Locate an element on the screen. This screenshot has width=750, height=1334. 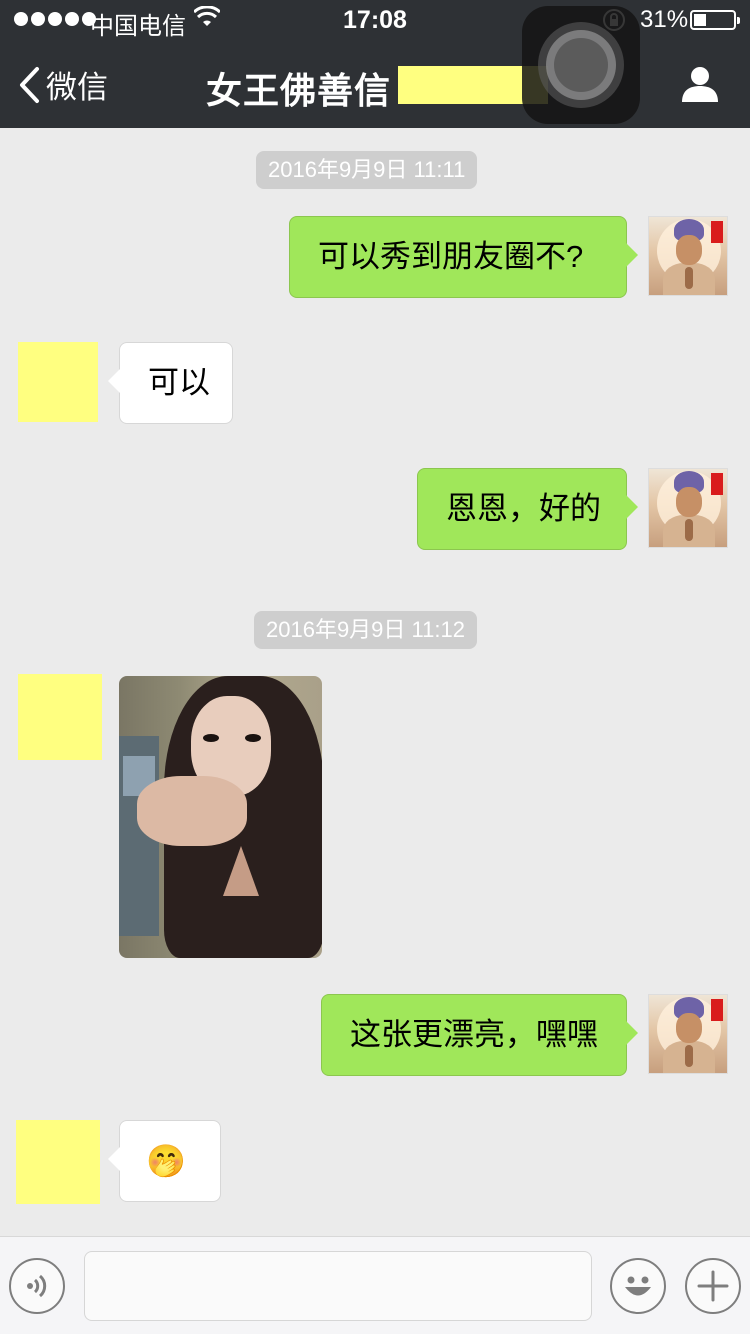
chevron-left-icon is located at coordinates (29, 84).